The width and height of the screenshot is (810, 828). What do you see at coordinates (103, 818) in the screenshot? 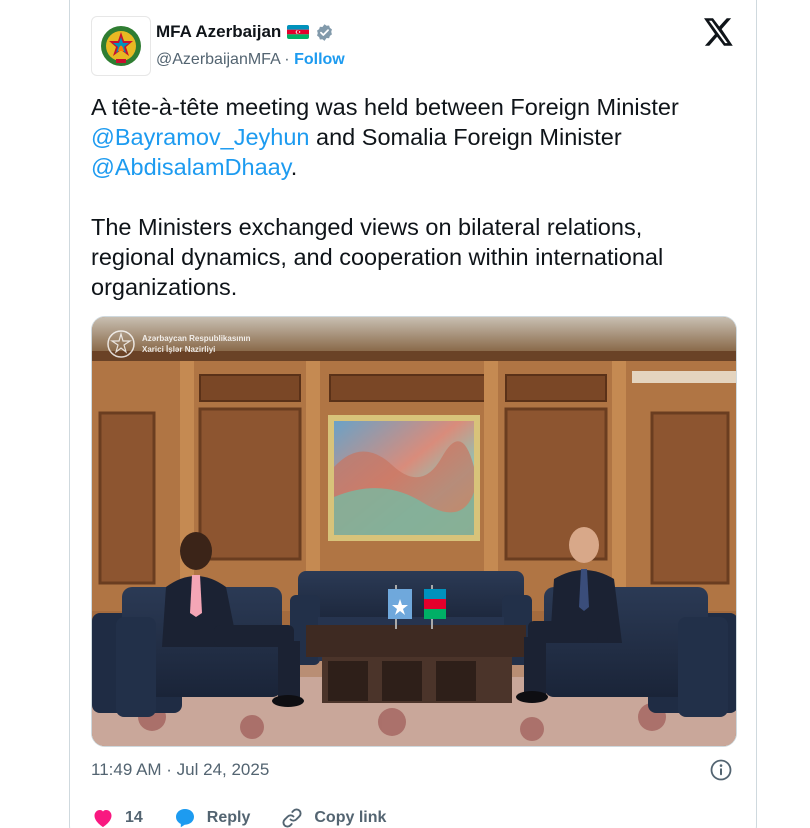
I see `heart-icon` at bounding box center [103, 818].